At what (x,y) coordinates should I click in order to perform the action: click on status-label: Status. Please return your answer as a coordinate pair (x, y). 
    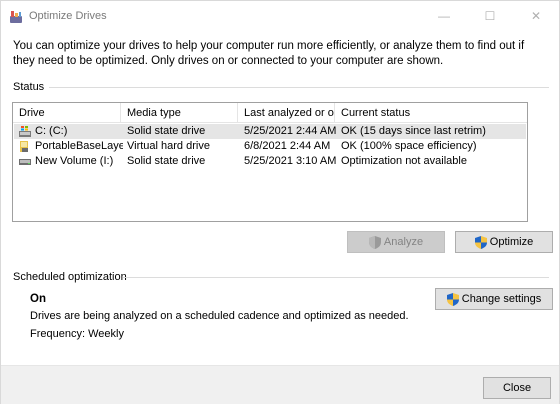
    Looking at the image, I should click on (29, 87).